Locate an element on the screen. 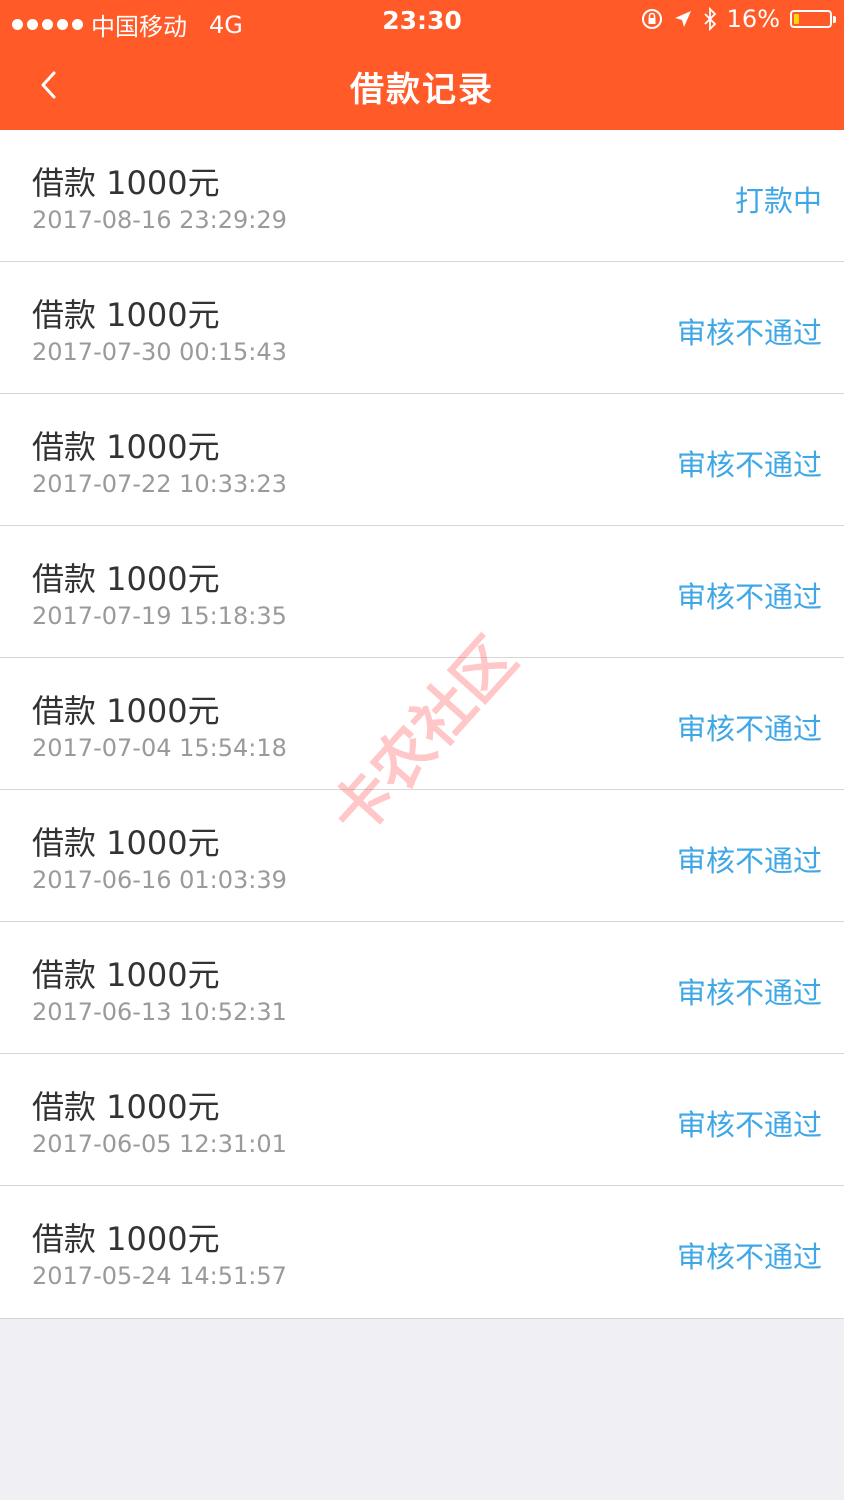 The width and height of the screenshot is (844, 1500). status-bar: 中国移动 4G 23:30 16% is located at coordinates (422, 21).